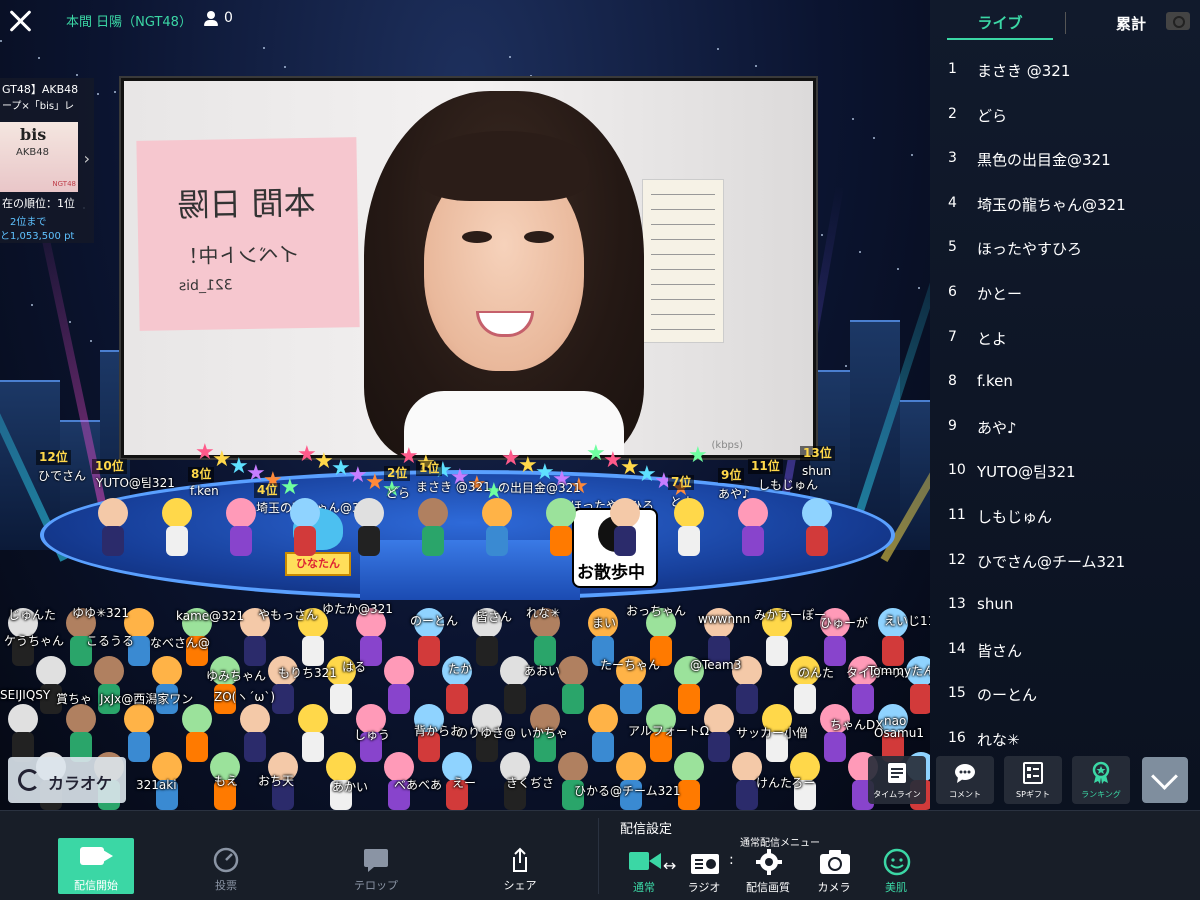  Describe the element at coordinates (245, 697) in the screenshot. I see `crowd-name: ZO(ヽ´ω`)` at that location.